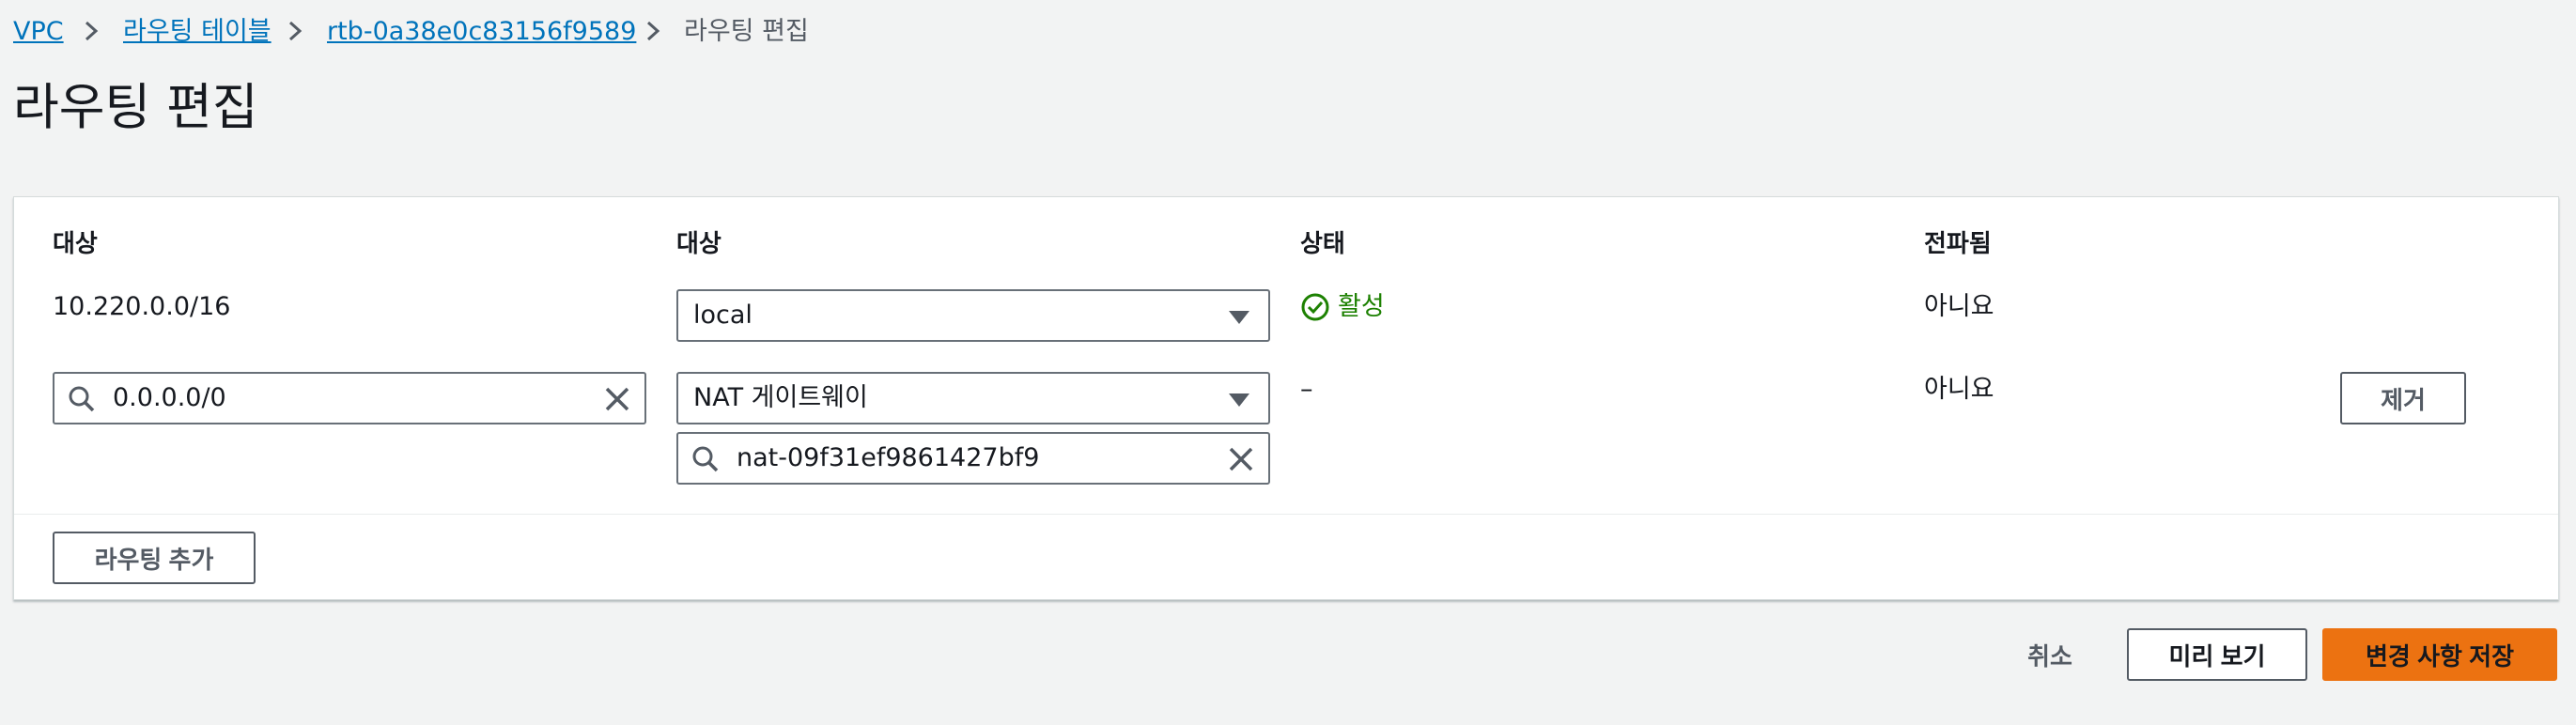 Image resolution: width=2576 pixels, height=725 pixels. What do you see at coordinates (155, 558) in the screenshot?
I see `add-route-button: 라우팅 추가` at bounding box center [155, 558].